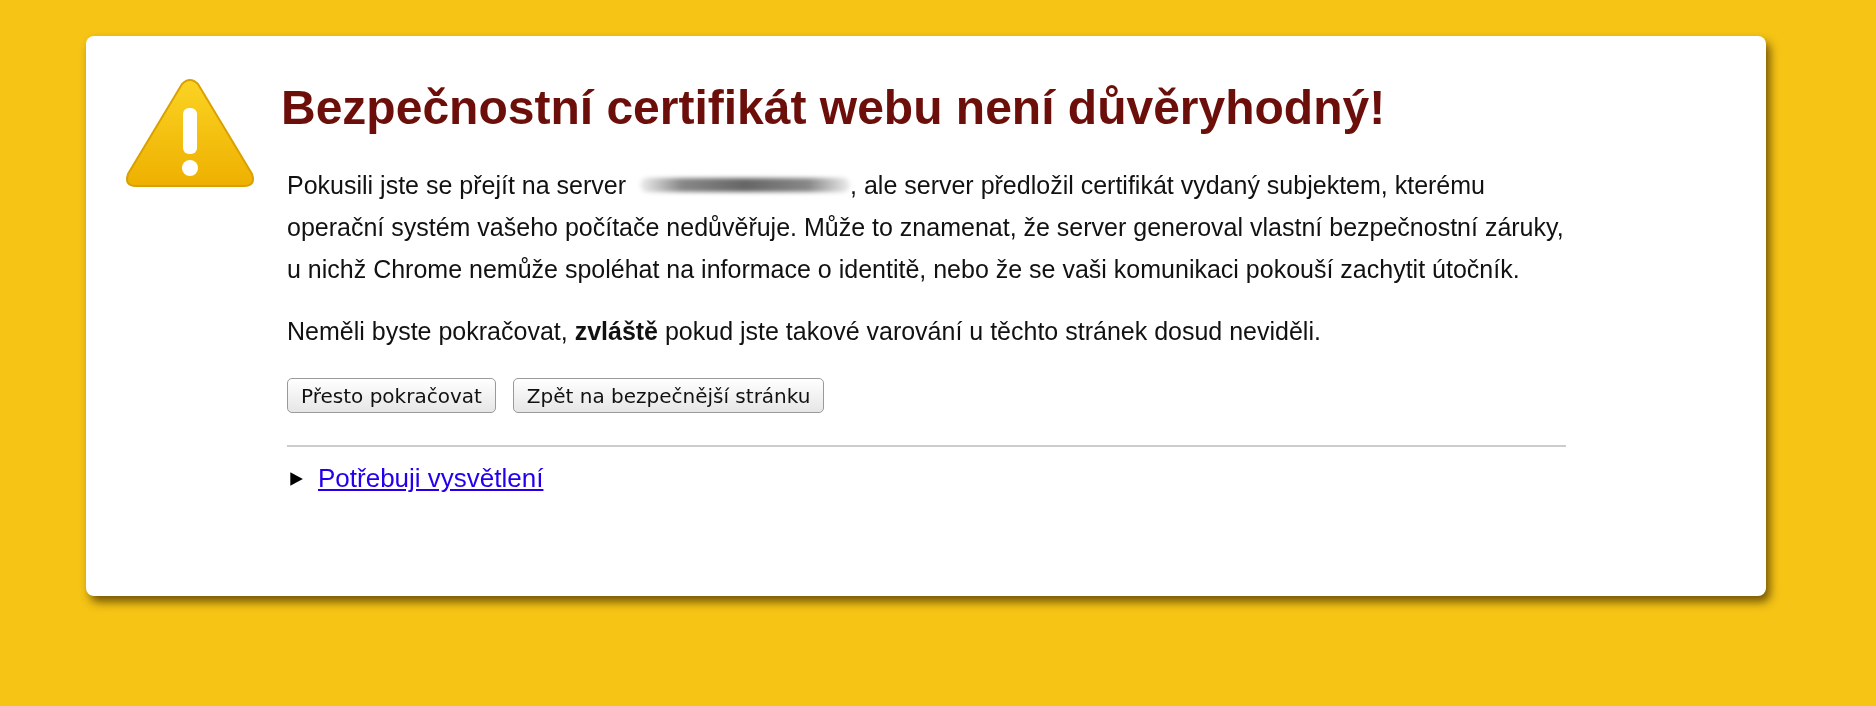  I want to click on details-link: Potřebuji vysvětlení, so click(431, 478).